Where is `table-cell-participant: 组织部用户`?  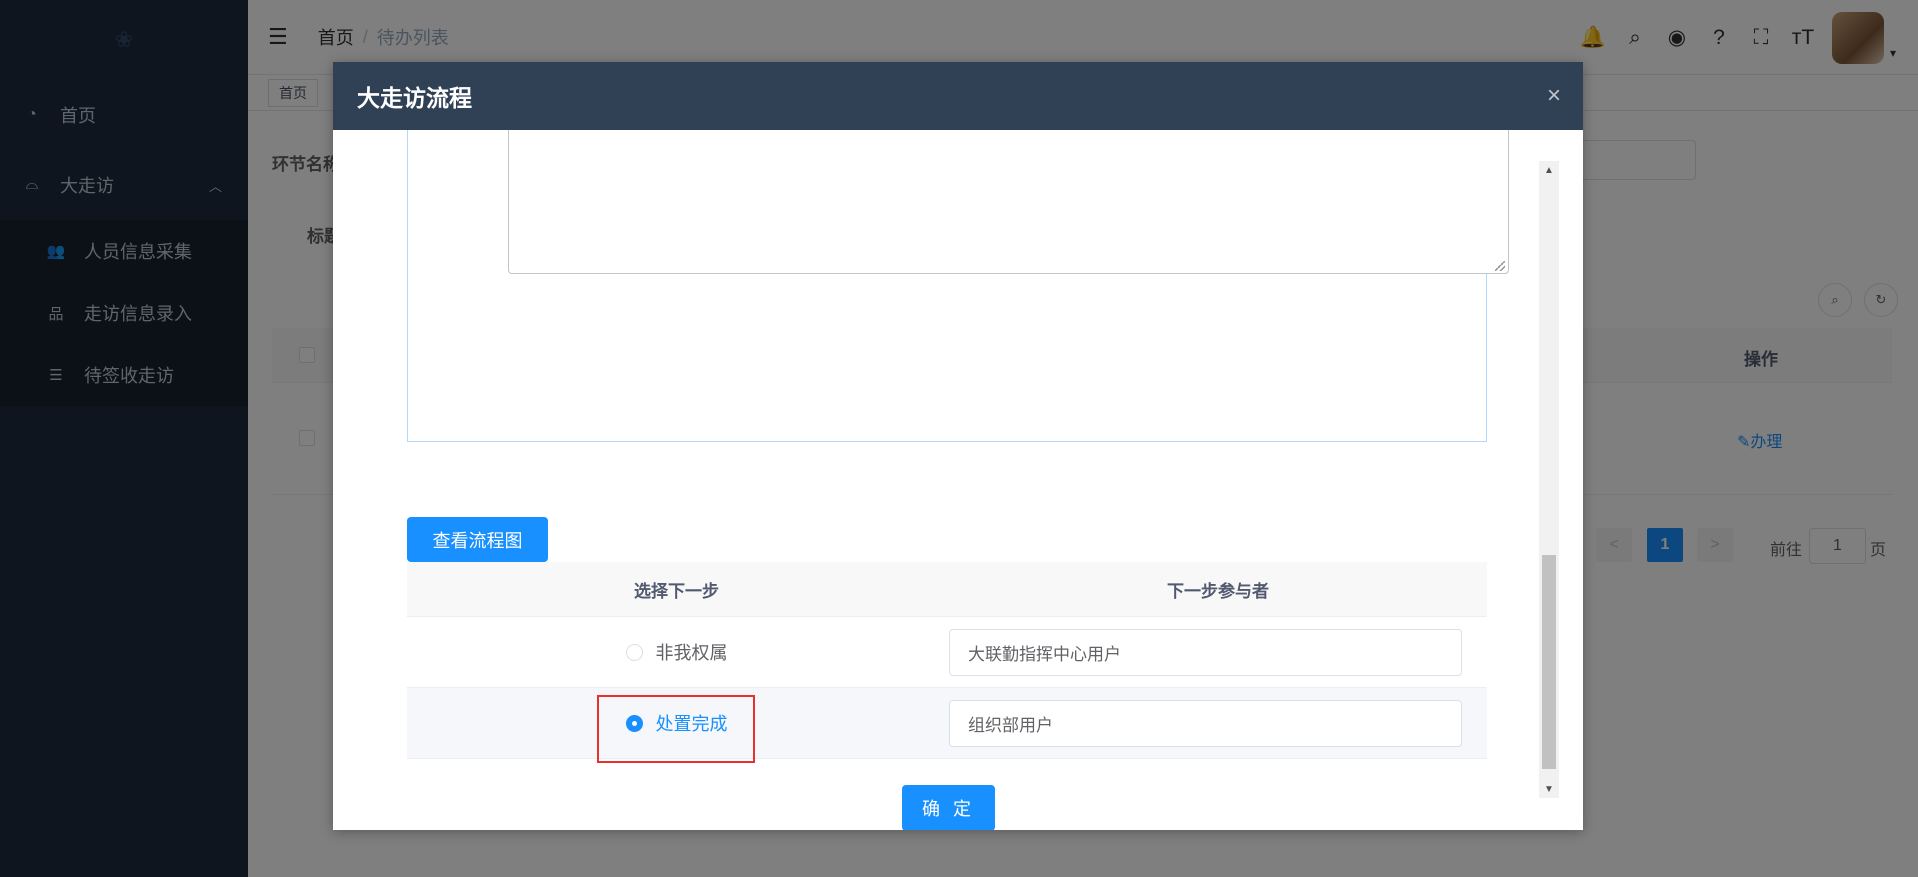 table-cell-participant: 组织部用户 is located at coordinates (1216, 723).